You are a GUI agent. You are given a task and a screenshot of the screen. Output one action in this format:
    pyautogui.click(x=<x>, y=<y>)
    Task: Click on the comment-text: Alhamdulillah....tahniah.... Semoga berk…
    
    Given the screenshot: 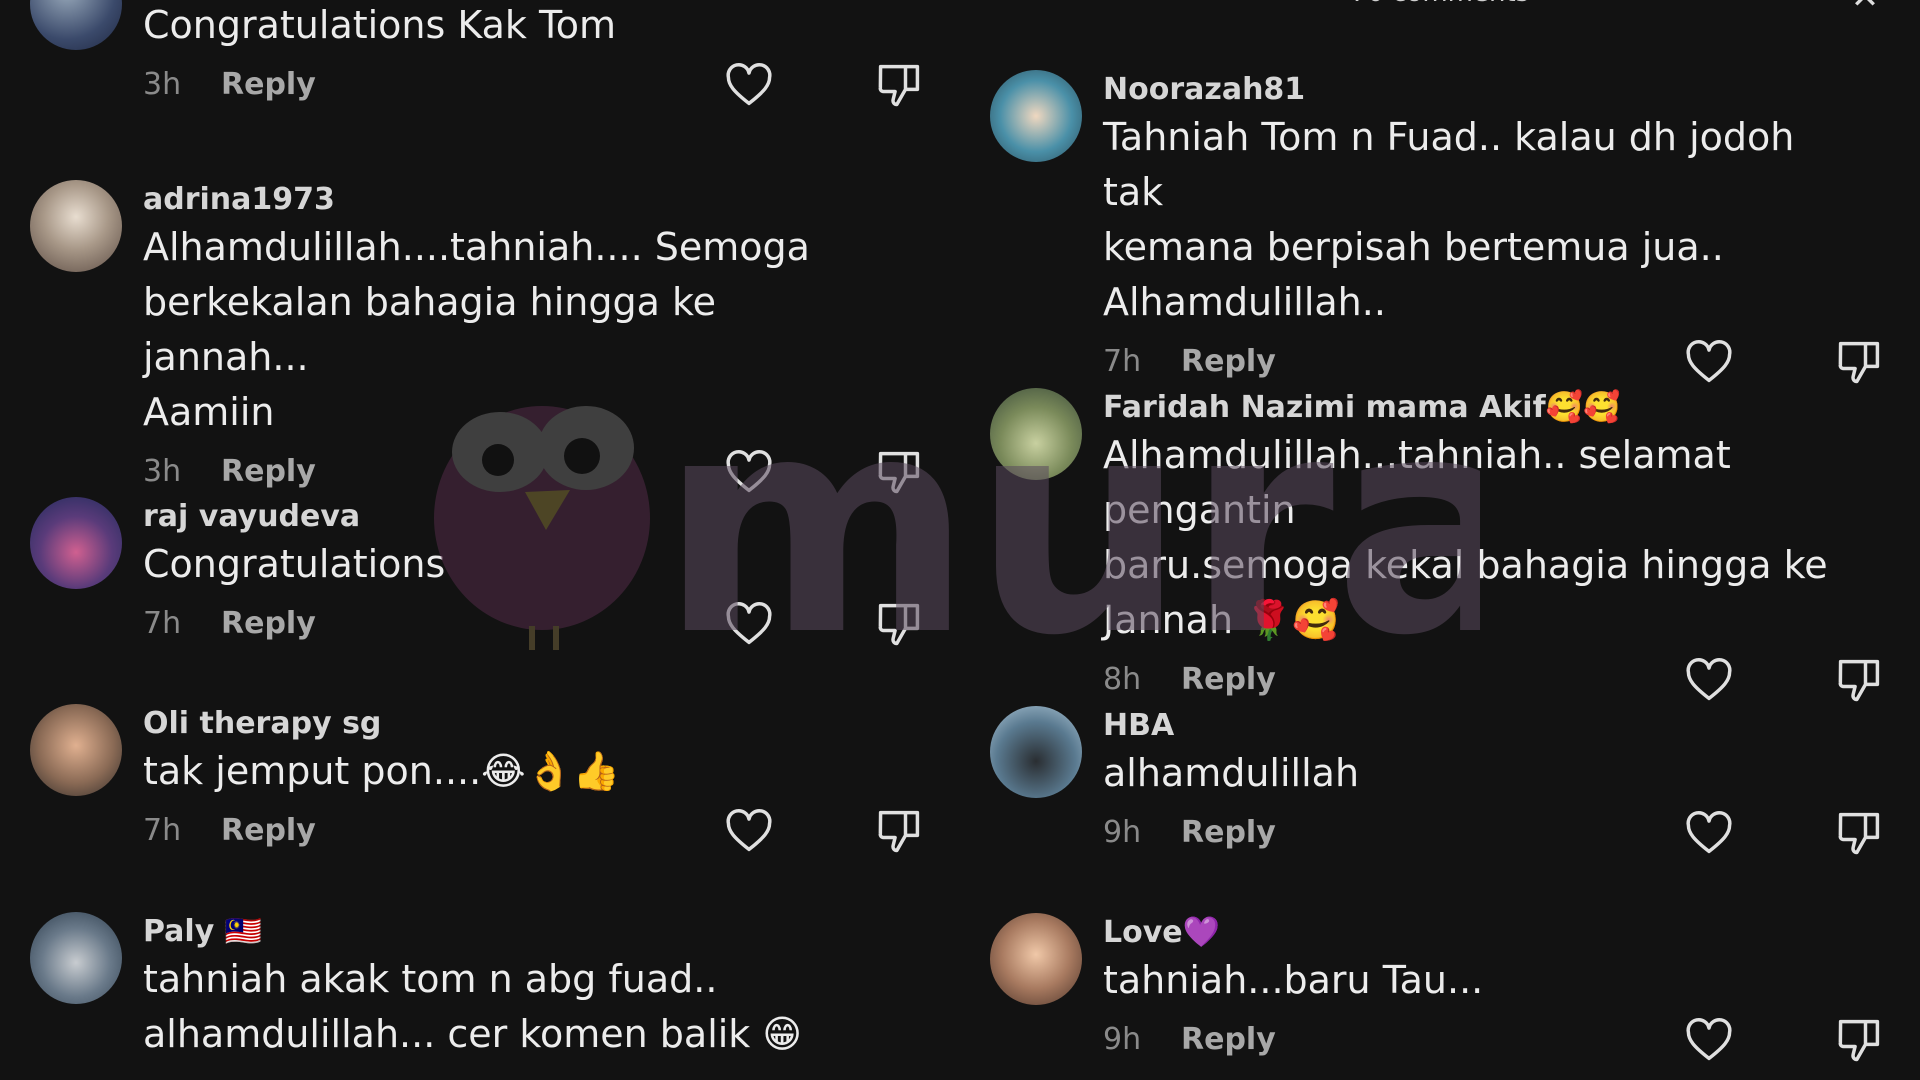 What is the action you would take?
    pyautogui.click(x=476, y=329)
    